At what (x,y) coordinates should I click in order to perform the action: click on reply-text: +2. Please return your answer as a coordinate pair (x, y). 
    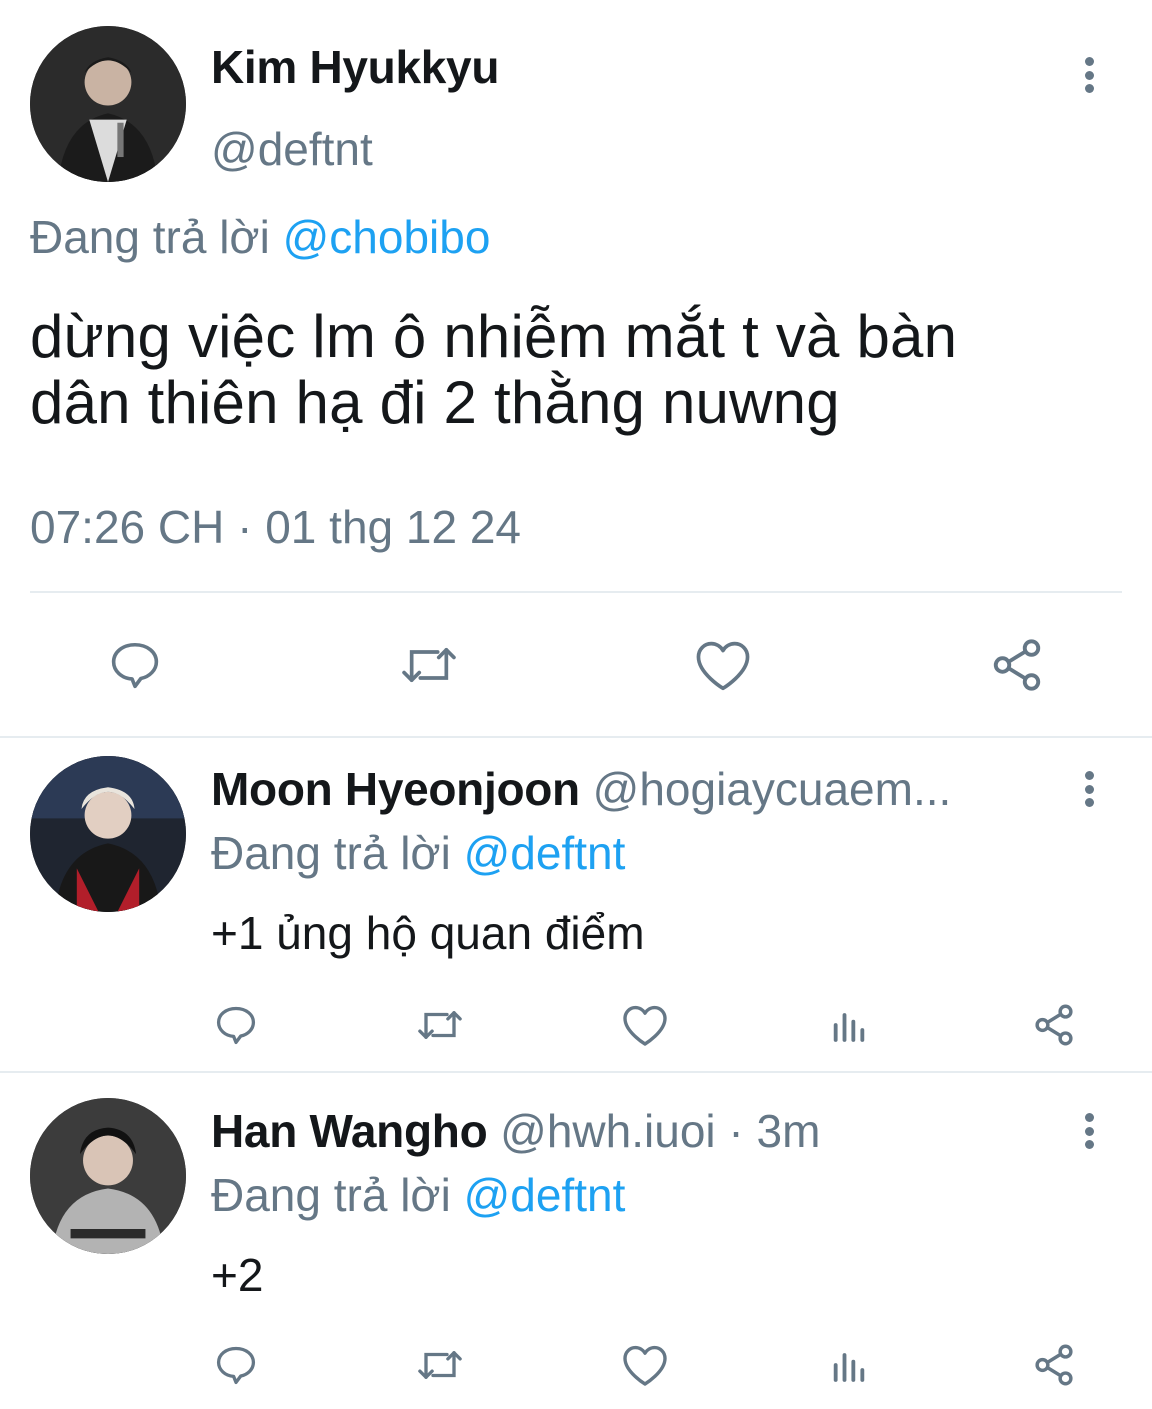
    Looking at the image, I should click on (237, 1275).